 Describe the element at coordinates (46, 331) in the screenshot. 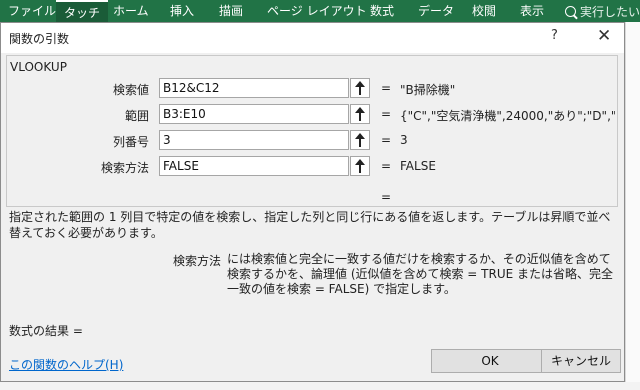

I see `formula-result-label: 数式の結果 =` at that location.